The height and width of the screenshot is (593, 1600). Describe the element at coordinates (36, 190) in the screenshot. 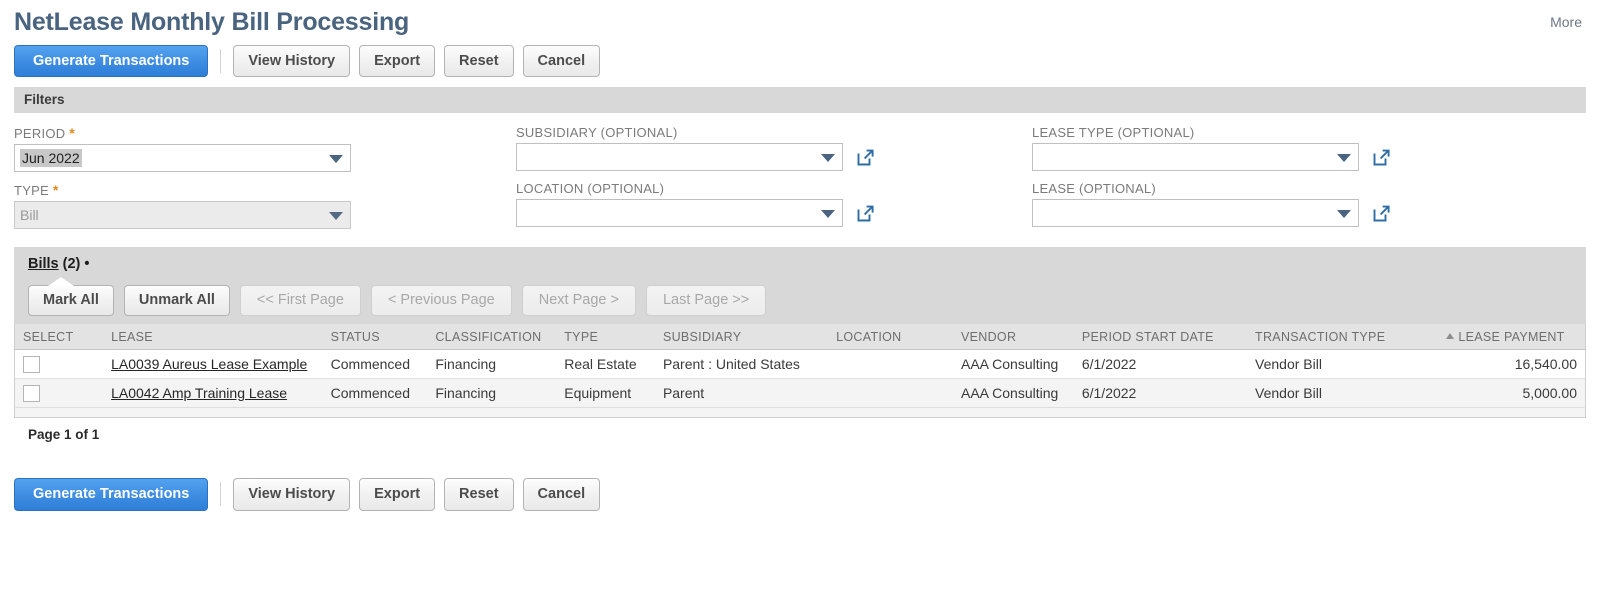

I see `type-label: TYPE *` at that location.